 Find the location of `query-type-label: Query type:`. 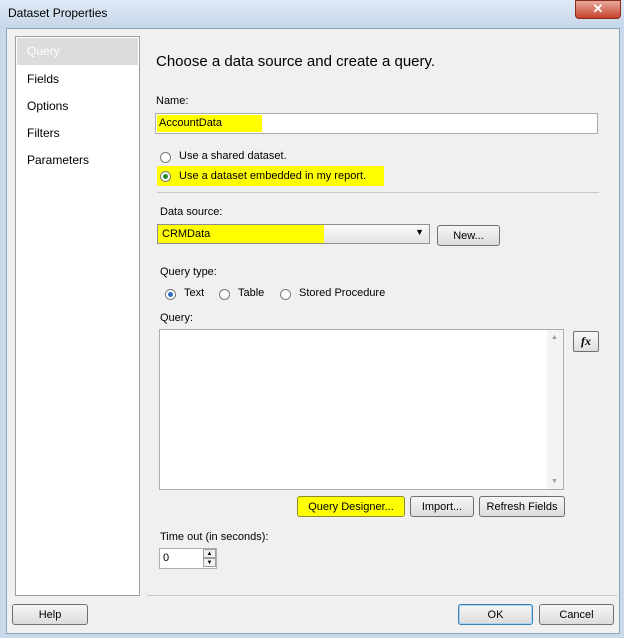

query-type-label: Query type: is located at coordinates (188, 272).